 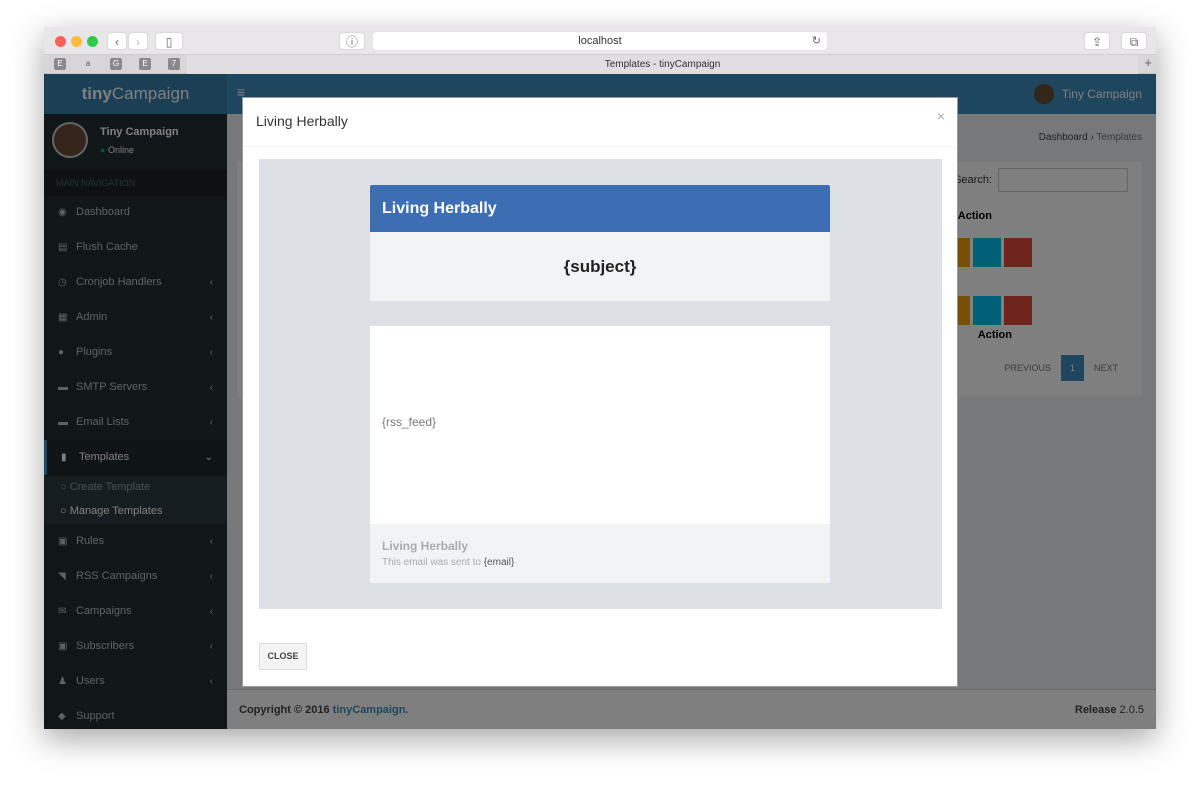 What do you see at coordinates (662, 64) in the screenshot?
I see `tab-active: Templates - tinyCampaign` at bounding box center [662, 64].